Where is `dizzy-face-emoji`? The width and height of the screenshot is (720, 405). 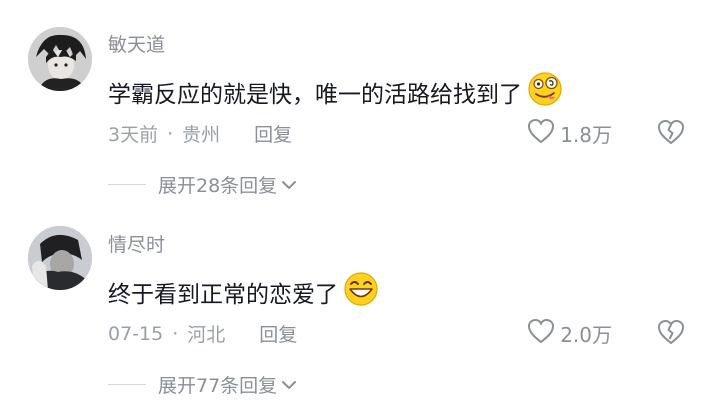 dizzy-face-emoji is located at coordinates (545, 92).